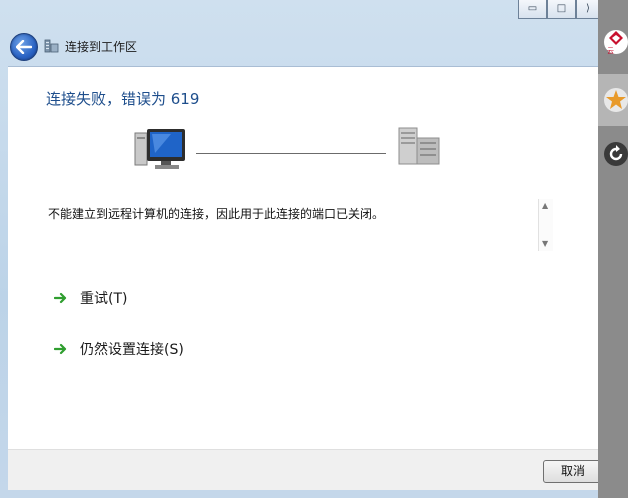 This screenshot has width=628, height=498. Describe the element at coordinates (123, 99) in the screenshot. I see `page-title: 连接失败，错误为 619` at that location.